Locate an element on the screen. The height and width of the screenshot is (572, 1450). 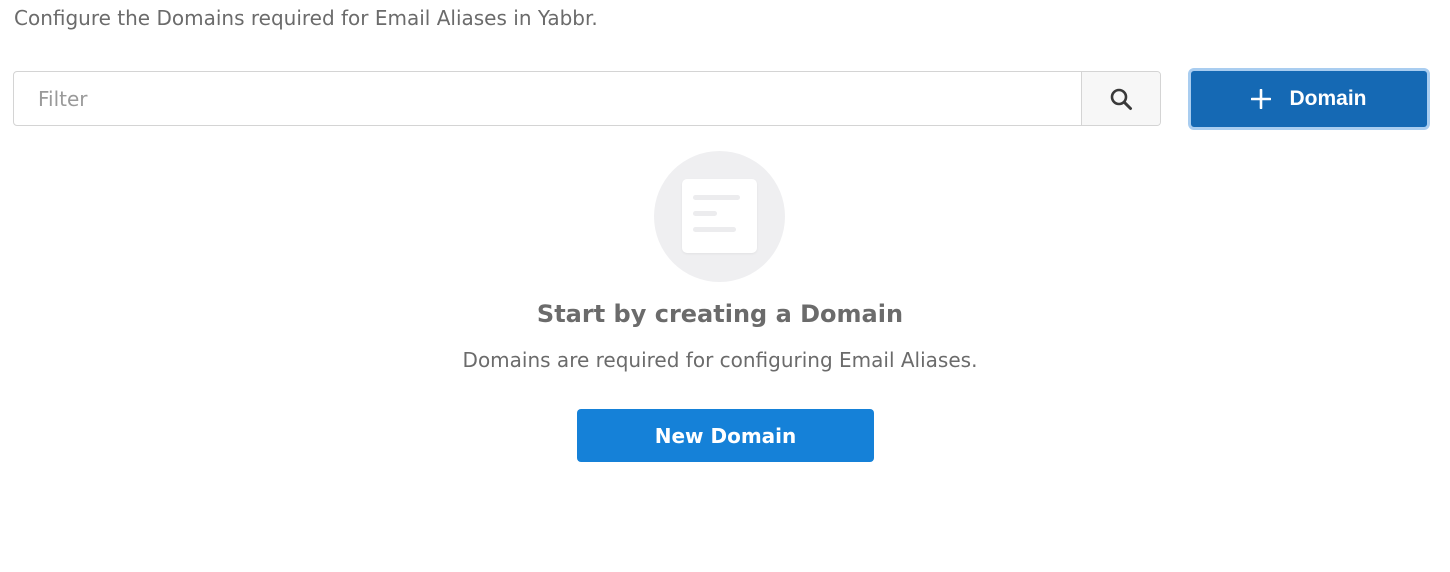
search-button is located at coordinates (1120, 98).